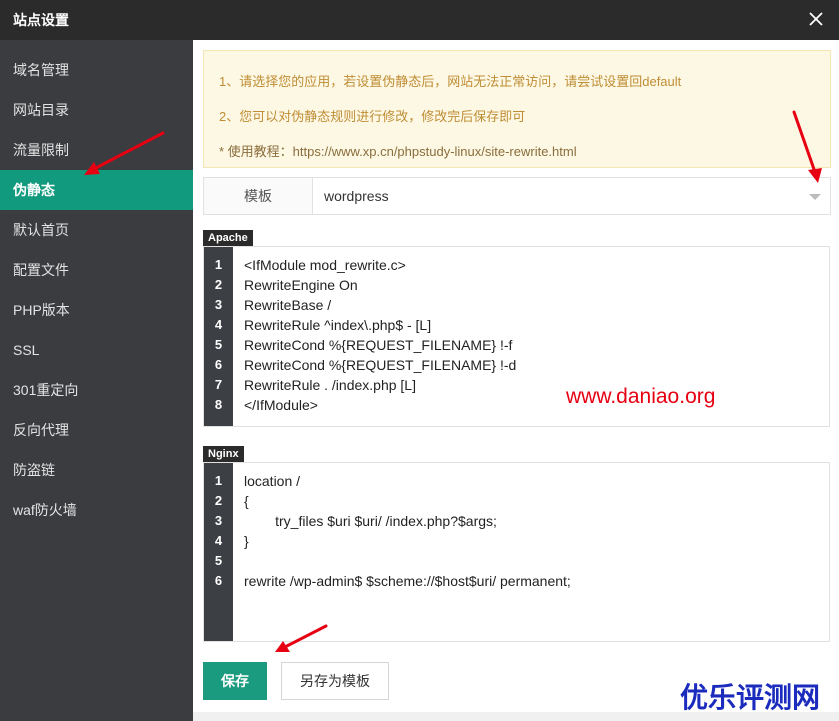  Describe the element at coordinates (96, 470) in the screenshot. I see `sidebar-item-hotlink-protection: 防盗链` at that location.